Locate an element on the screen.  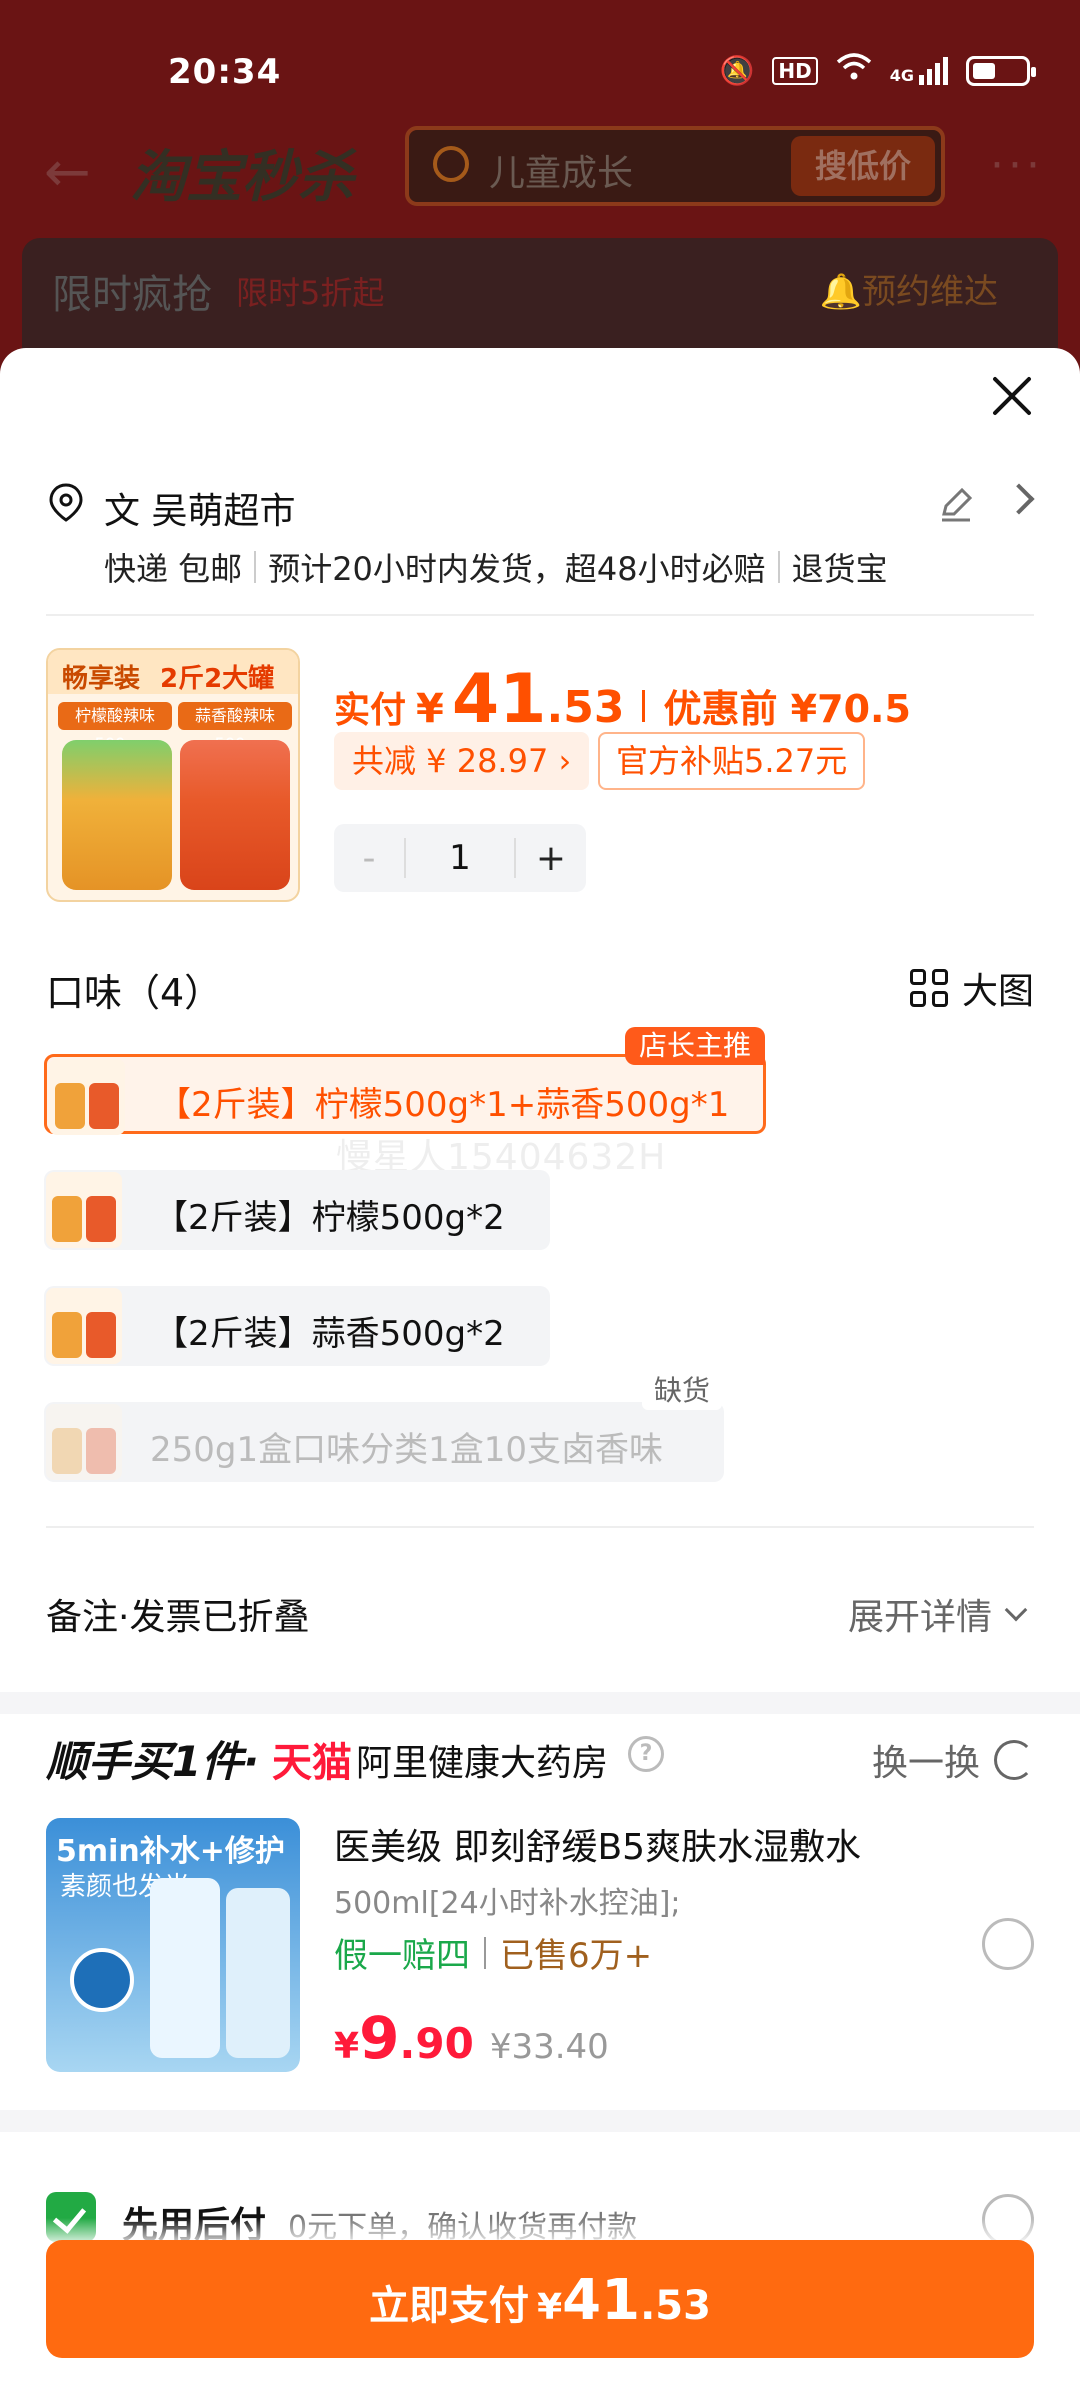
pay-now-label: 立即支付 is located at coordinates (449, 2306).